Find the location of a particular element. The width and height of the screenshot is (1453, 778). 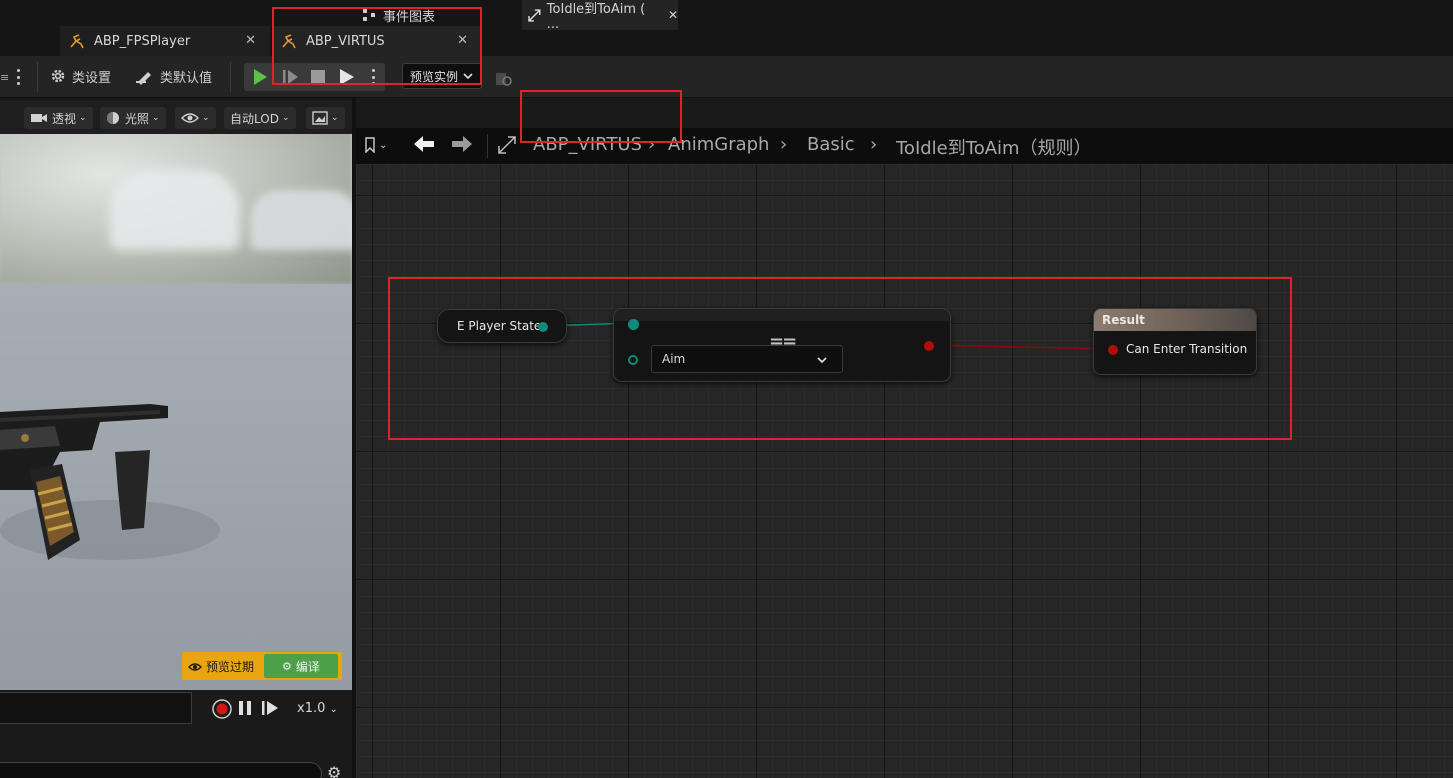

result-node: Result Can Enter Transition is located at coordinates (1175, 341).